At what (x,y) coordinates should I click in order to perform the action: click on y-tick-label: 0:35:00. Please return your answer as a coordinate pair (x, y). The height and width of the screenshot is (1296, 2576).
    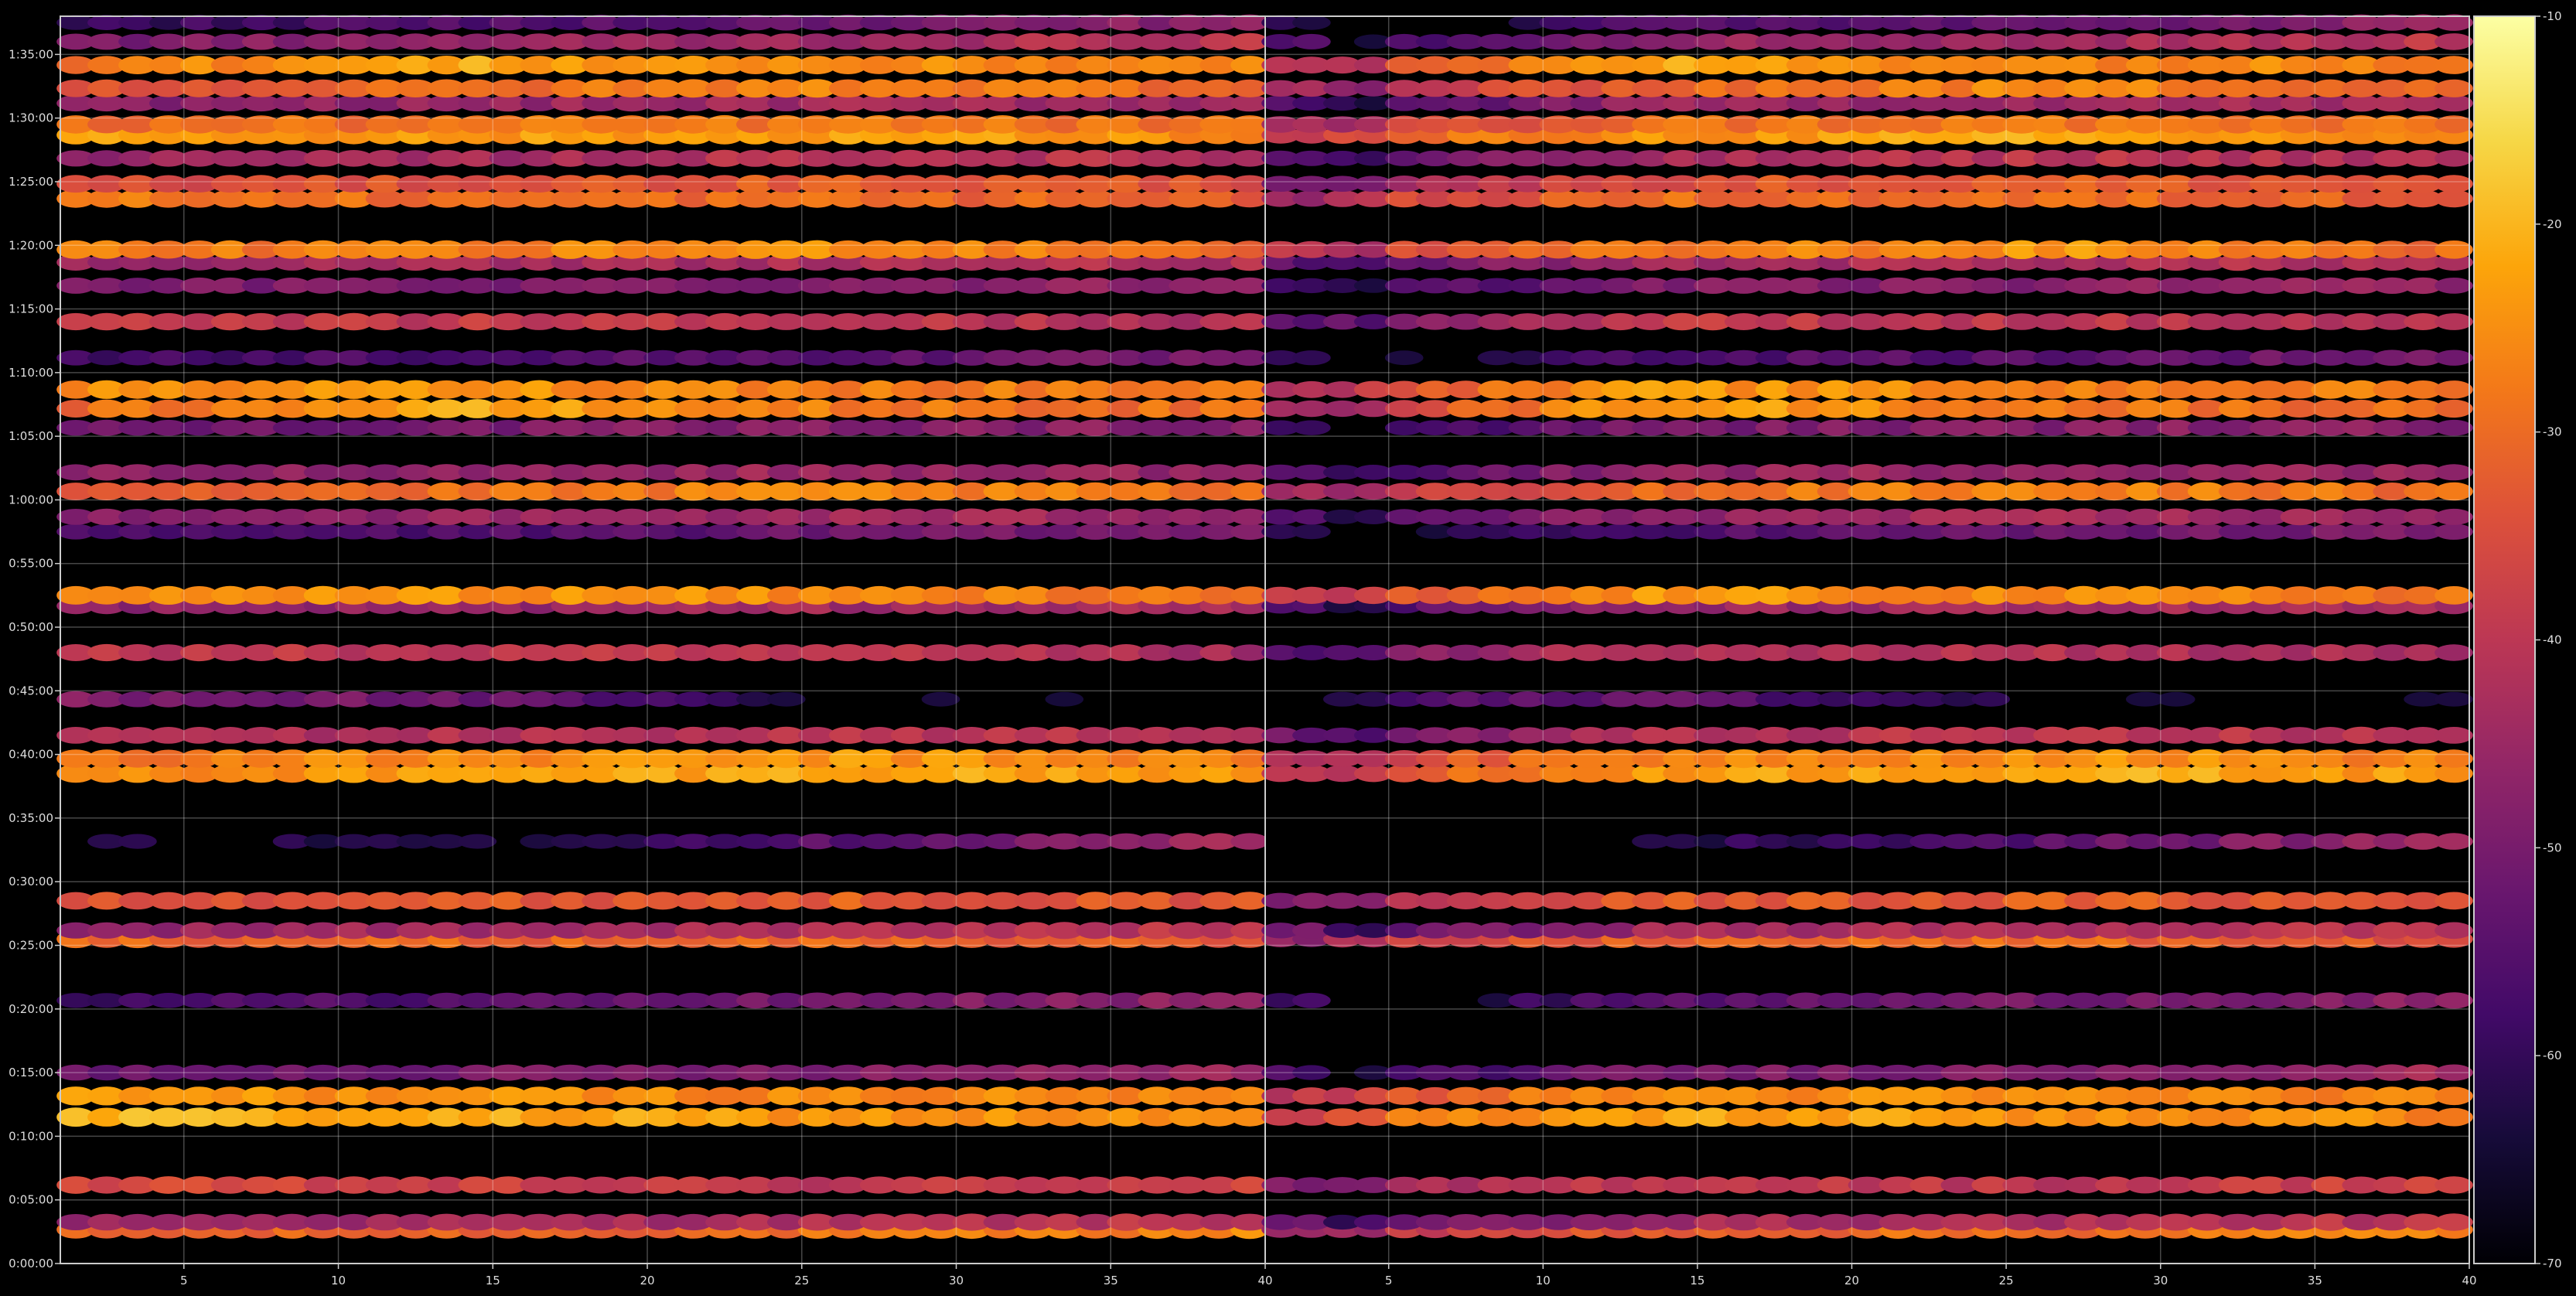
    Looking at the image, I should click on (31, 818).